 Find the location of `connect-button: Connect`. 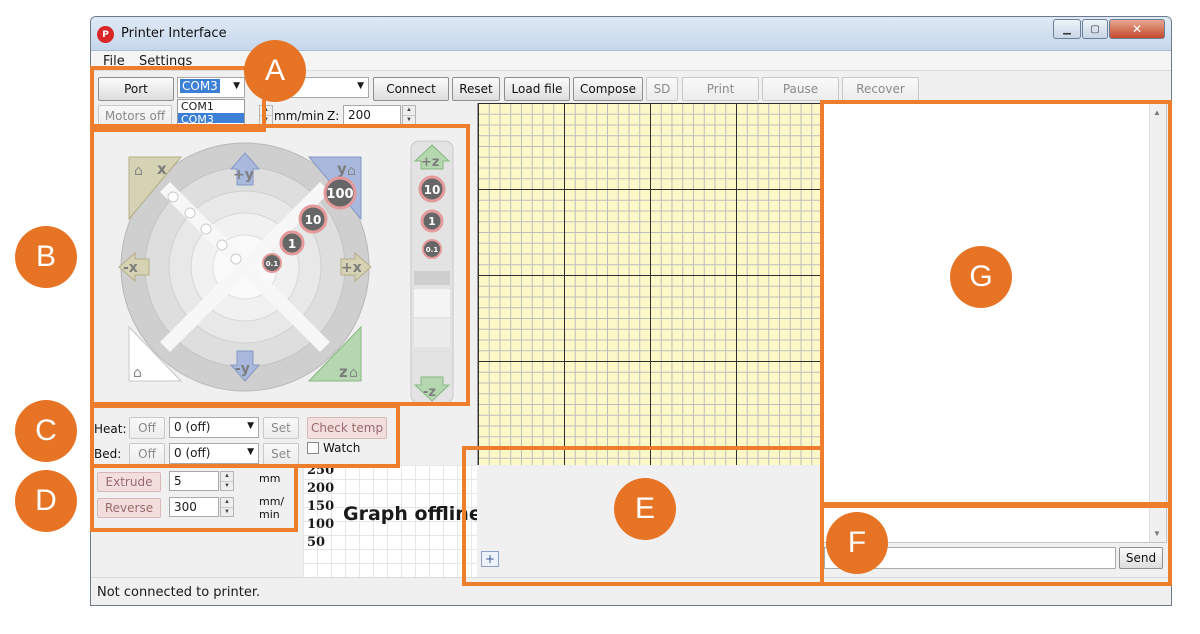

connect-button: Connect is located at coordinates (411, 89).